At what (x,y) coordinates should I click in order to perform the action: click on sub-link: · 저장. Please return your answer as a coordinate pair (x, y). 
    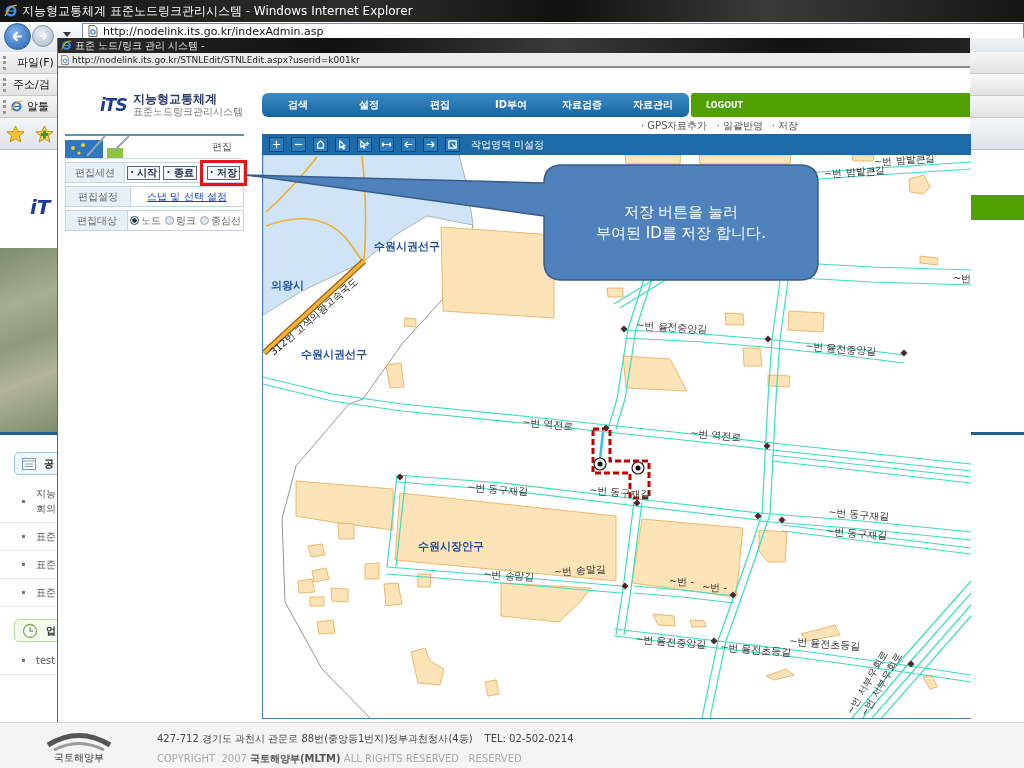
    Looking at the image, I should click on (785, 126).